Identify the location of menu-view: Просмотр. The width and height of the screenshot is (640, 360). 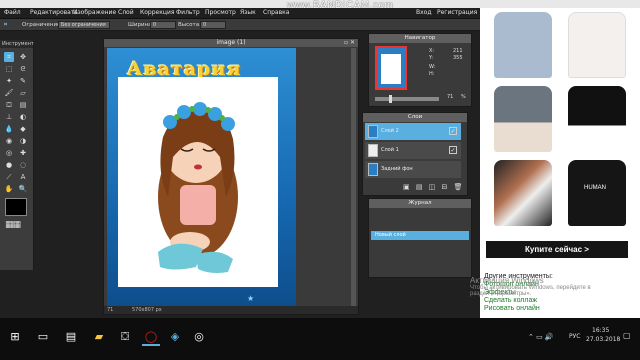
(220, 12).